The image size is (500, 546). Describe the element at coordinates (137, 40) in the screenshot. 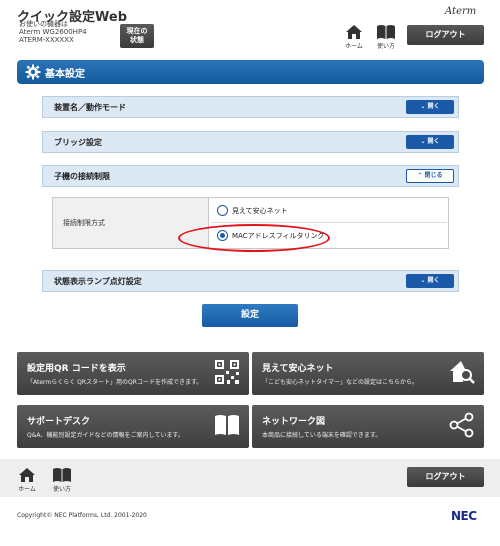

I see `status-button-label-2: 状態` at that location.